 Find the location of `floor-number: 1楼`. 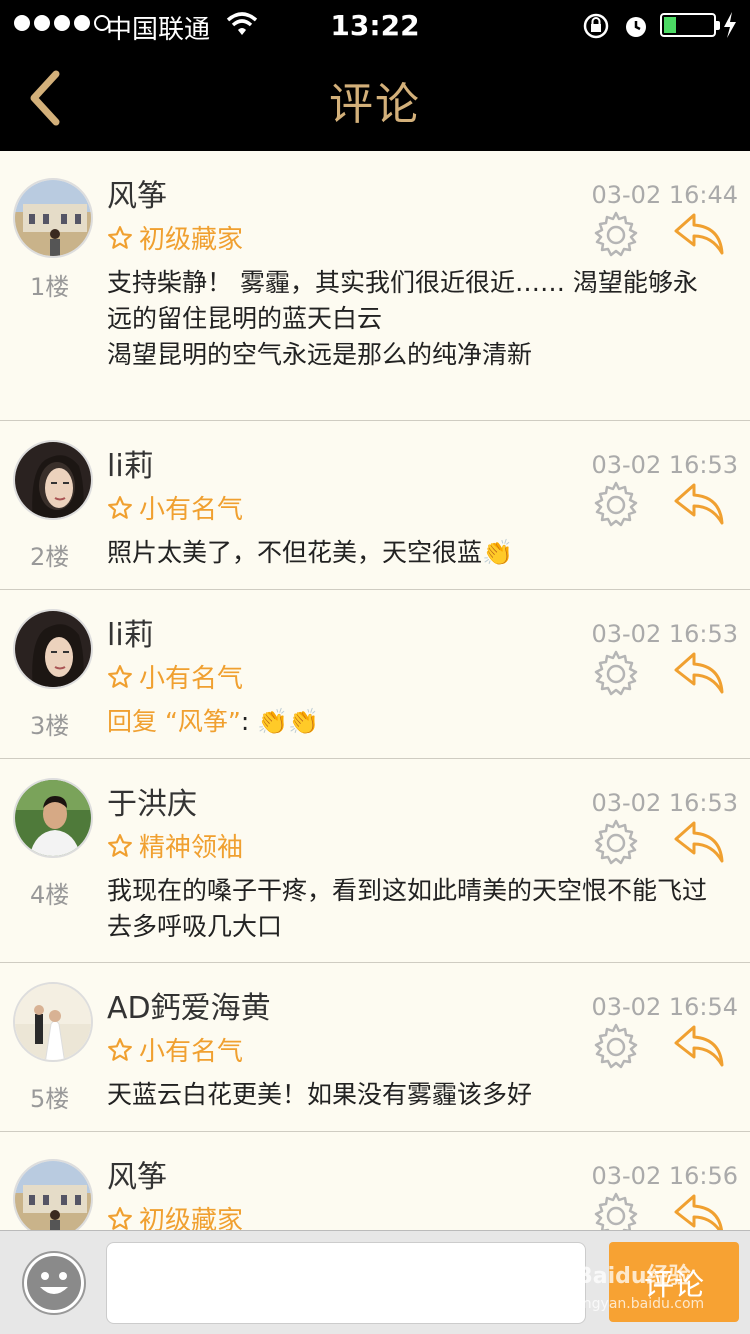

floor-number: 1楼 is located at coordinates (50, 287).